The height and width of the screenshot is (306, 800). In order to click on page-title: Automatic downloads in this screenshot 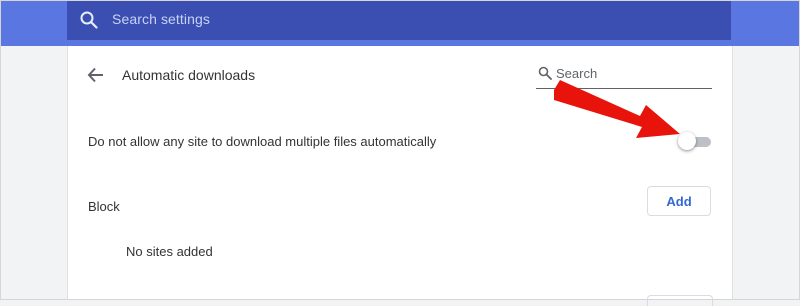, I will do `click(189, 75)`.